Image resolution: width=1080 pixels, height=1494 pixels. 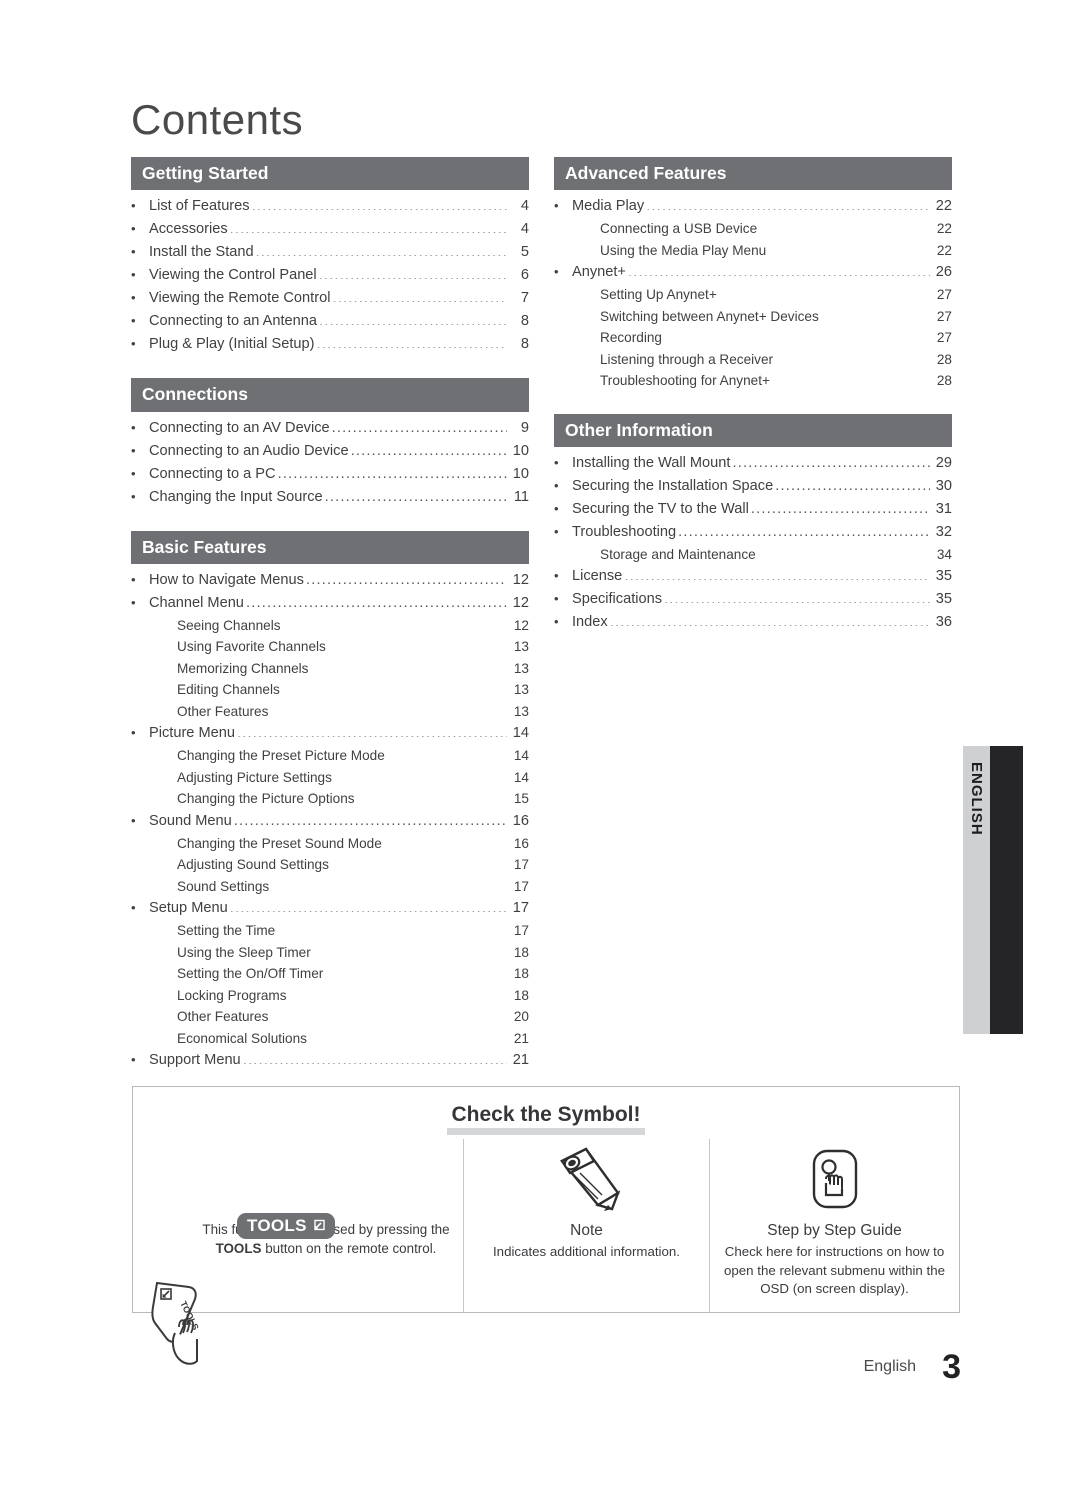 I want to click on toc-entry-page-number: 32, so click(x=943, y=531).